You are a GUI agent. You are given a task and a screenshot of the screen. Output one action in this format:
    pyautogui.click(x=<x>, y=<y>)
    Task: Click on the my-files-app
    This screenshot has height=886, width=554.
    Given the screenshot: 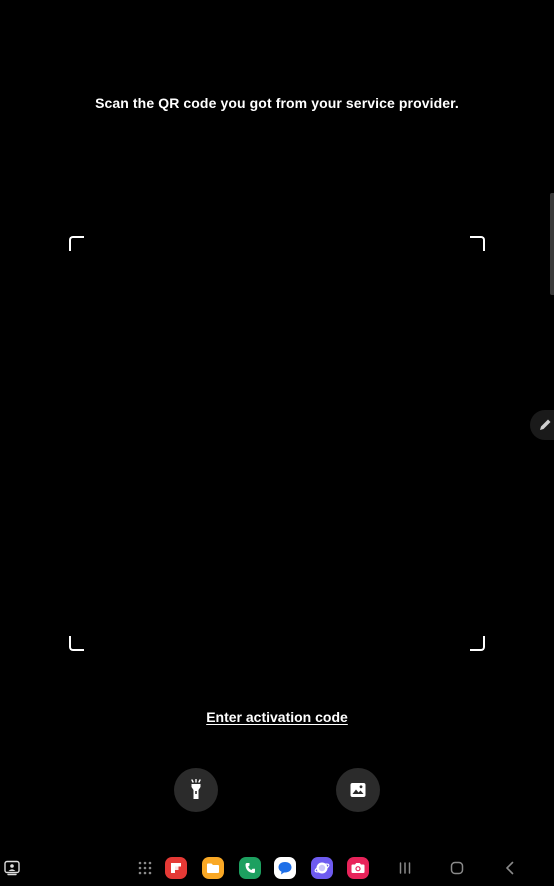 What is the action you would take?
    pyautogui.click(x=213, y=868)
    